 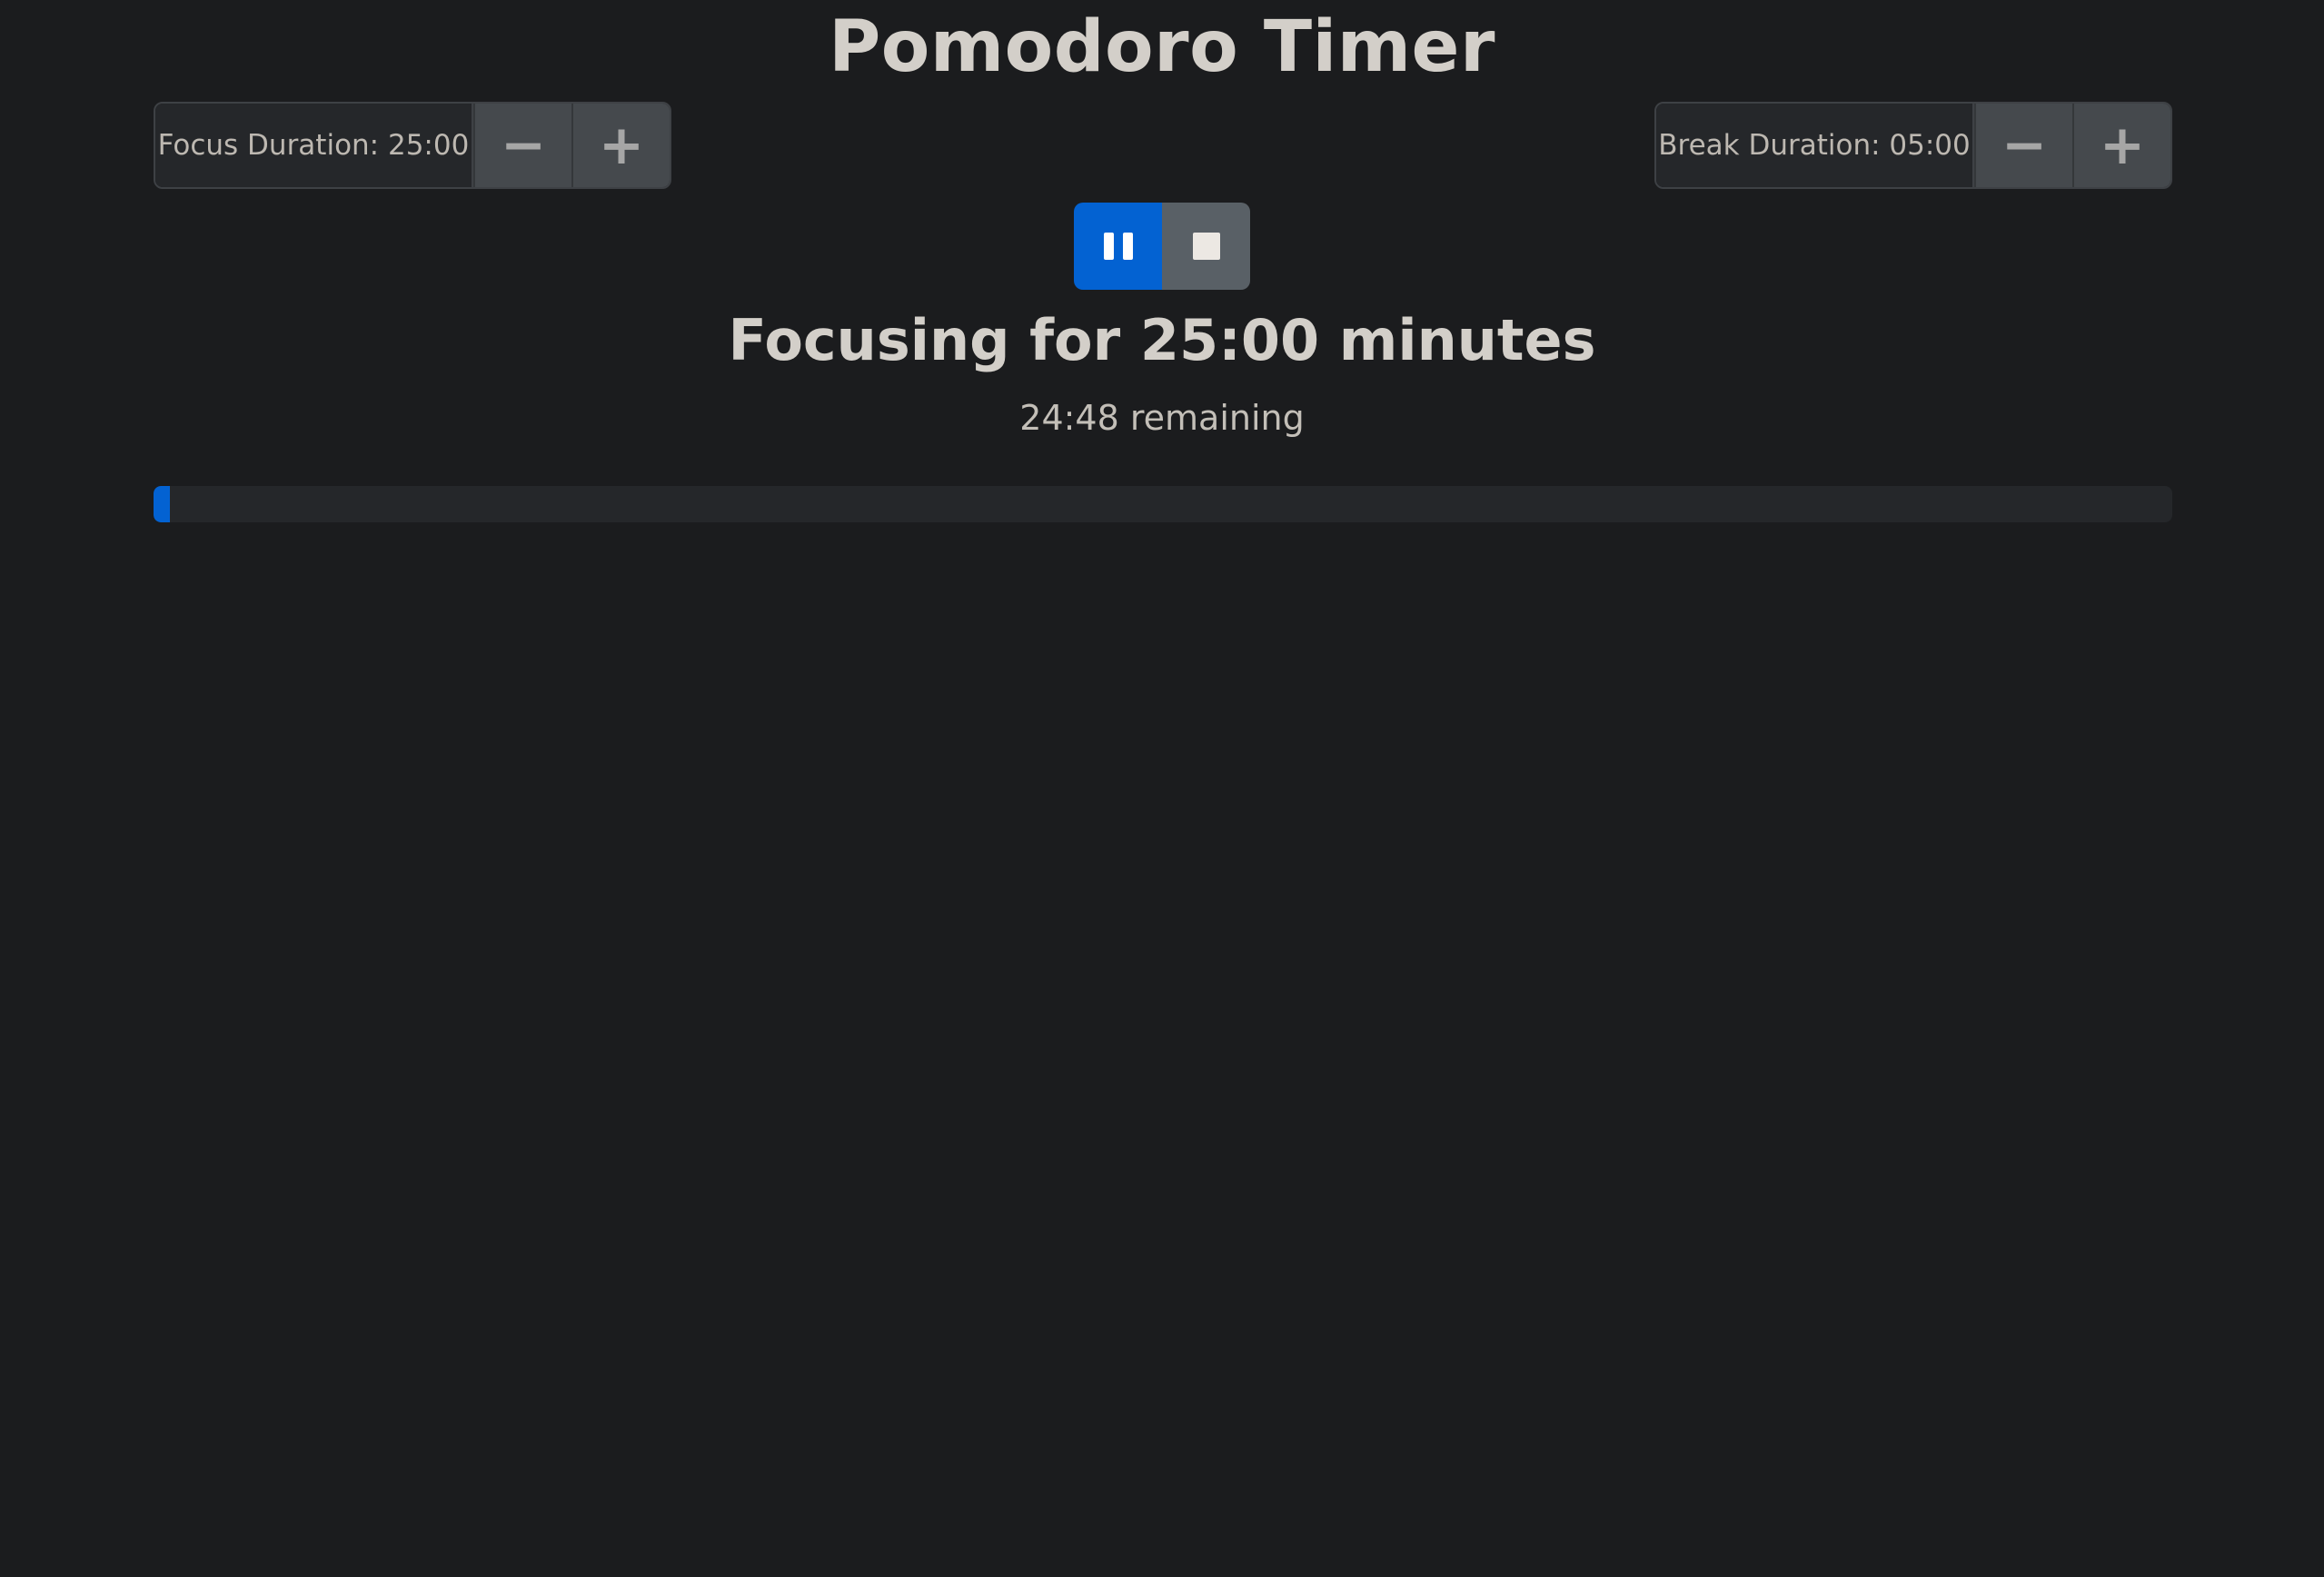 I want to click on break-duration-control: Break Duration: 05:00 − +, so click(x=1913, y=146).